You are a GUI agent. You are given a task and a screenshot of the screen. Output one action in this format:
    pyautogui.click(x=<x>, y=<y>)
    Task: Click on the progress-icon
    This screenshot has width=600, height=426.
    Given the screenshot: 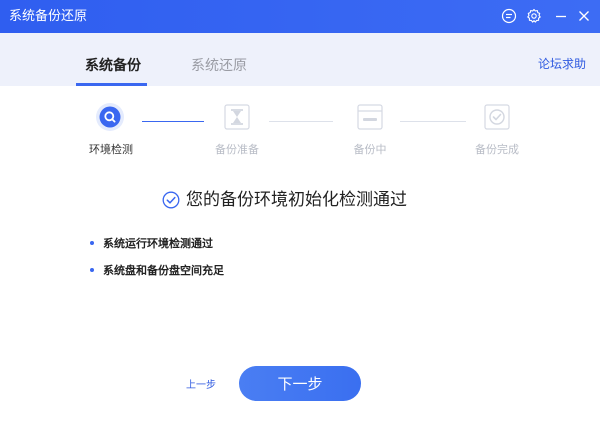 What is the action you would take?
    pyautogui.click(x=370, y=117)
    